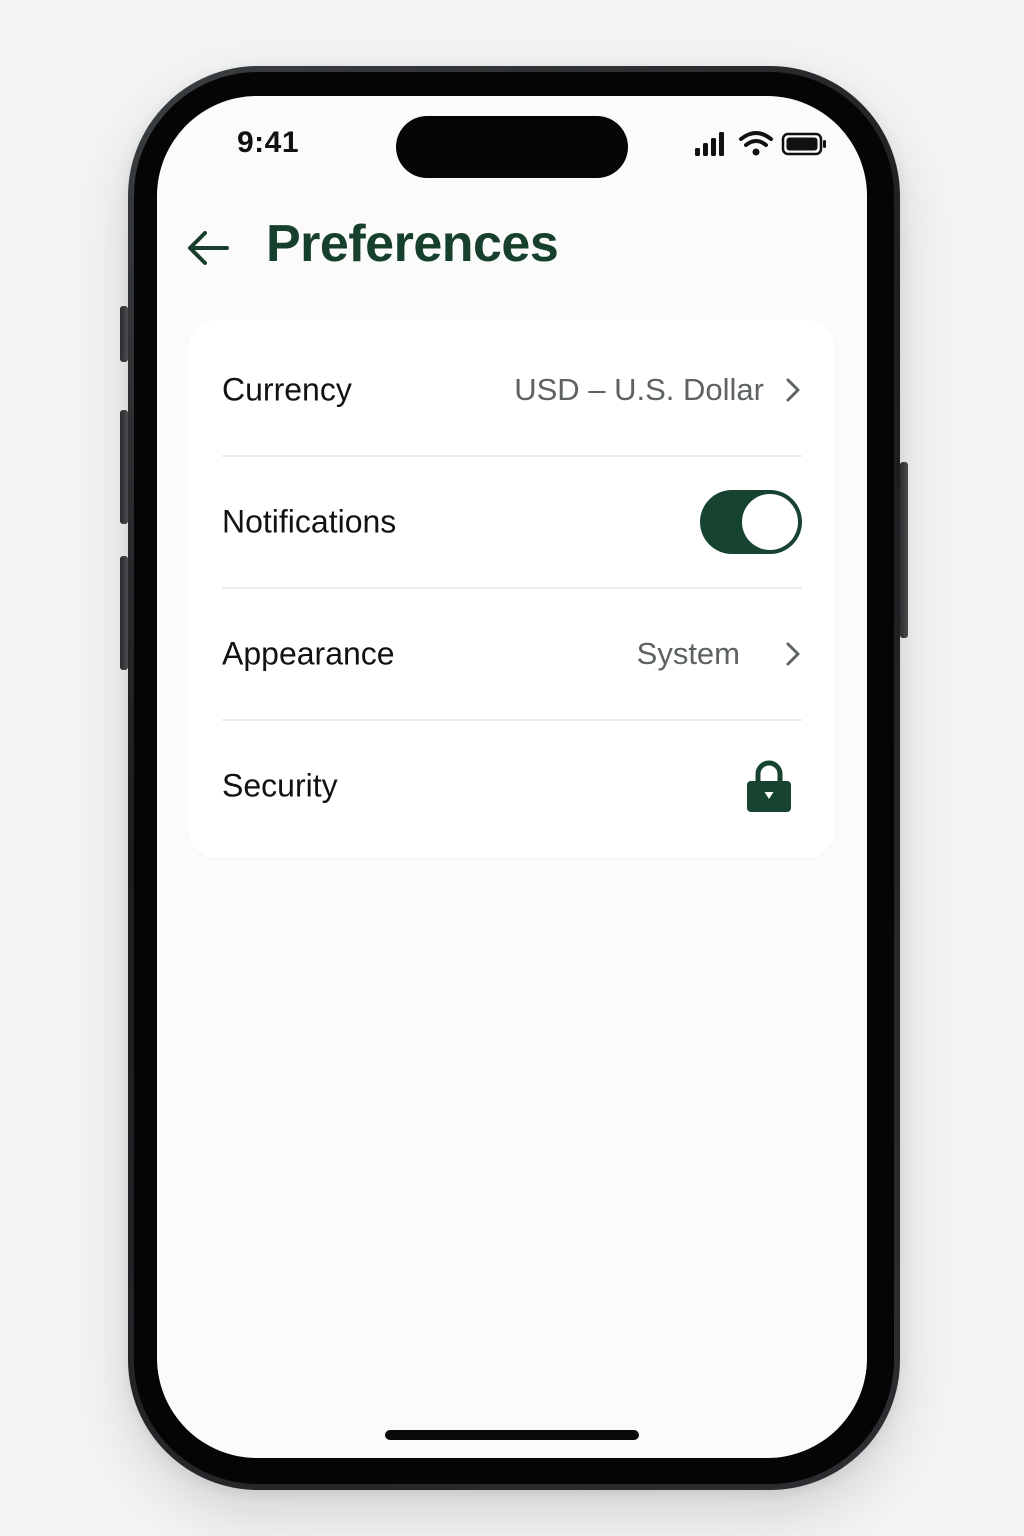  I want to click on lock-icon, so click(769, 786).